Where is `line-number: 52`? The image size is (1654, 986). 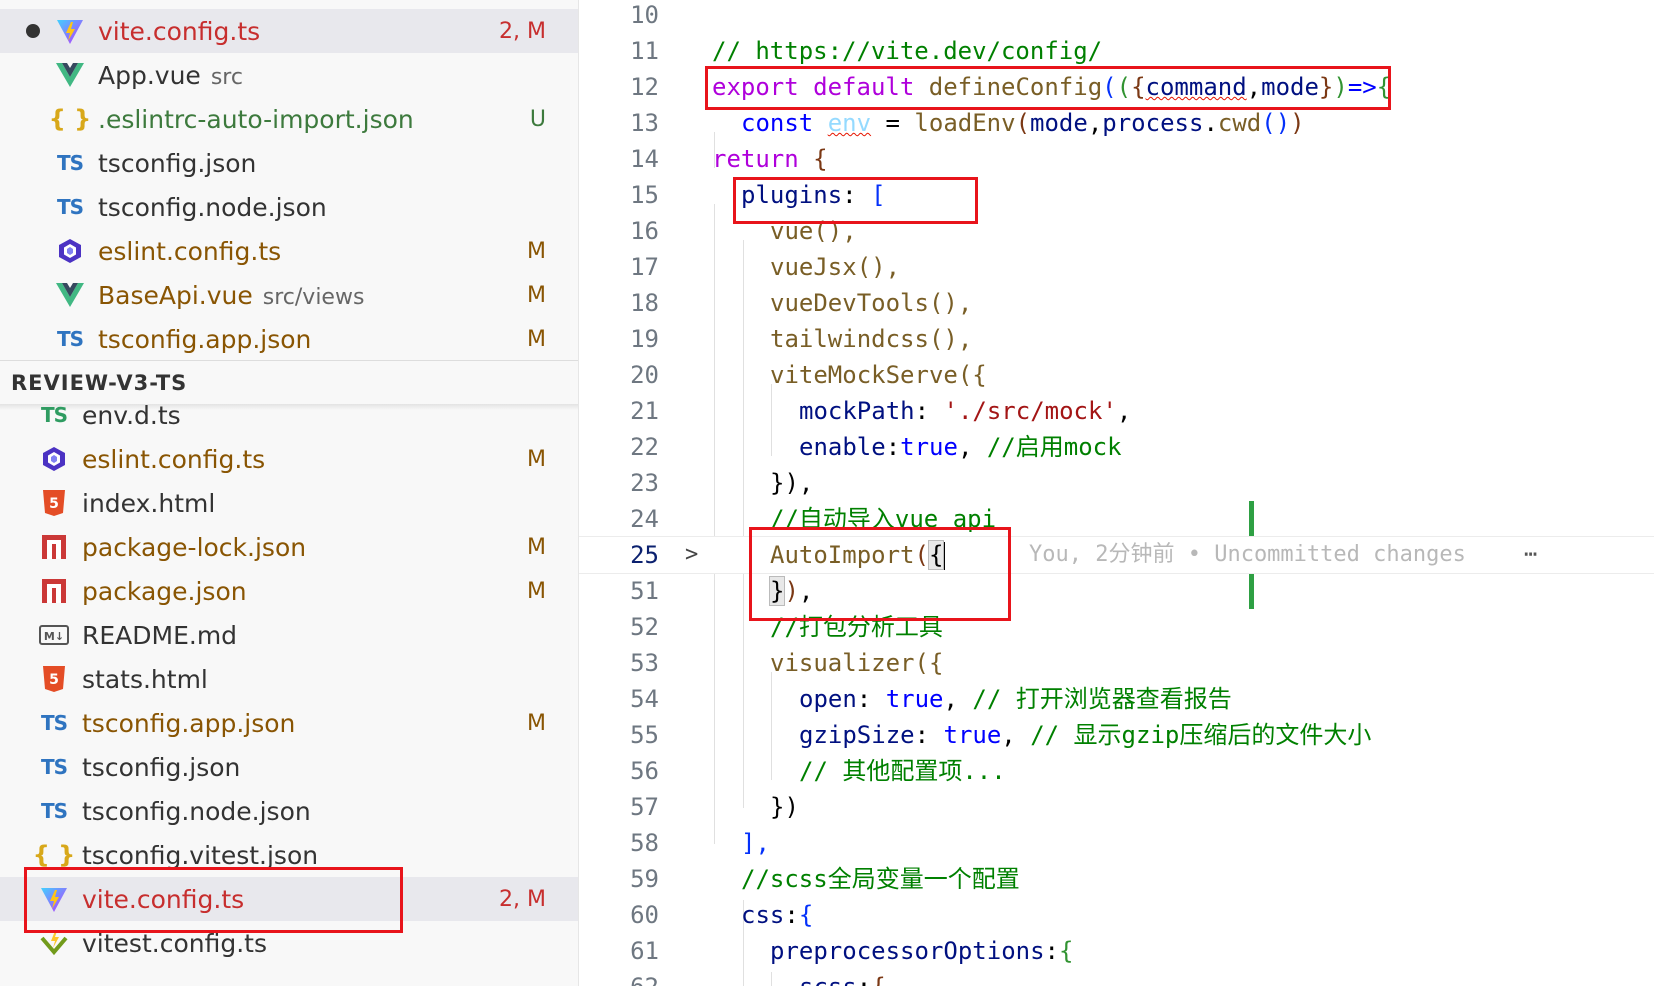 line-number: 52 is located at coordinates (644, 627).